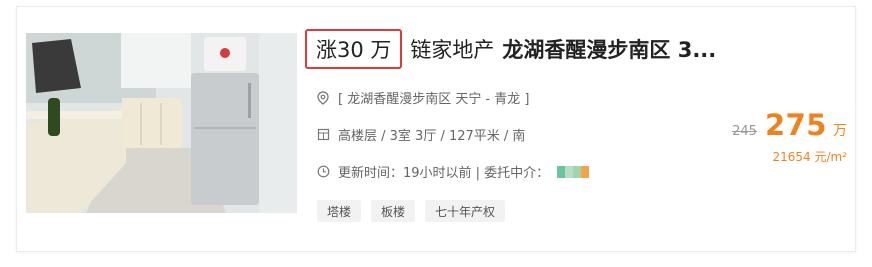  Describe the element at coordinates (434, 97) in the screenshot. I see `location-text: [ 龙湖香醒漫步南区 天宁 - 青龙 ]` at that location.